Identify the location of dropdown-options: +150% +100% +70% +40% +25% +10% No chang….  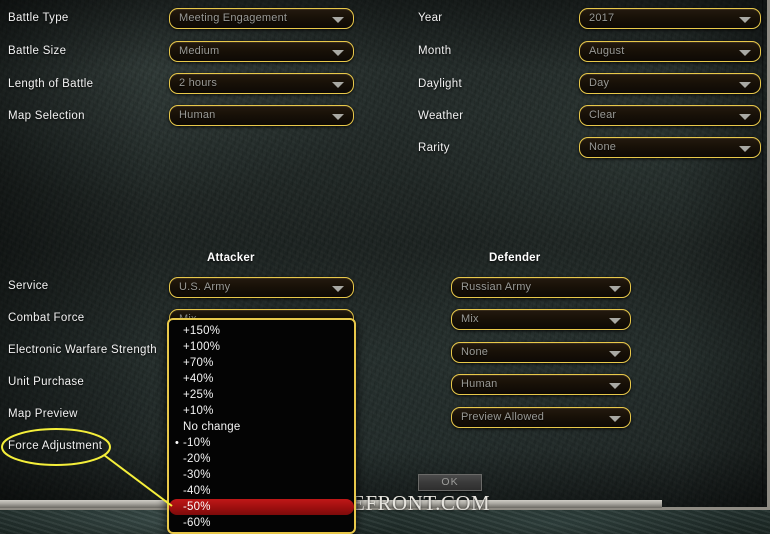
(261, 425).